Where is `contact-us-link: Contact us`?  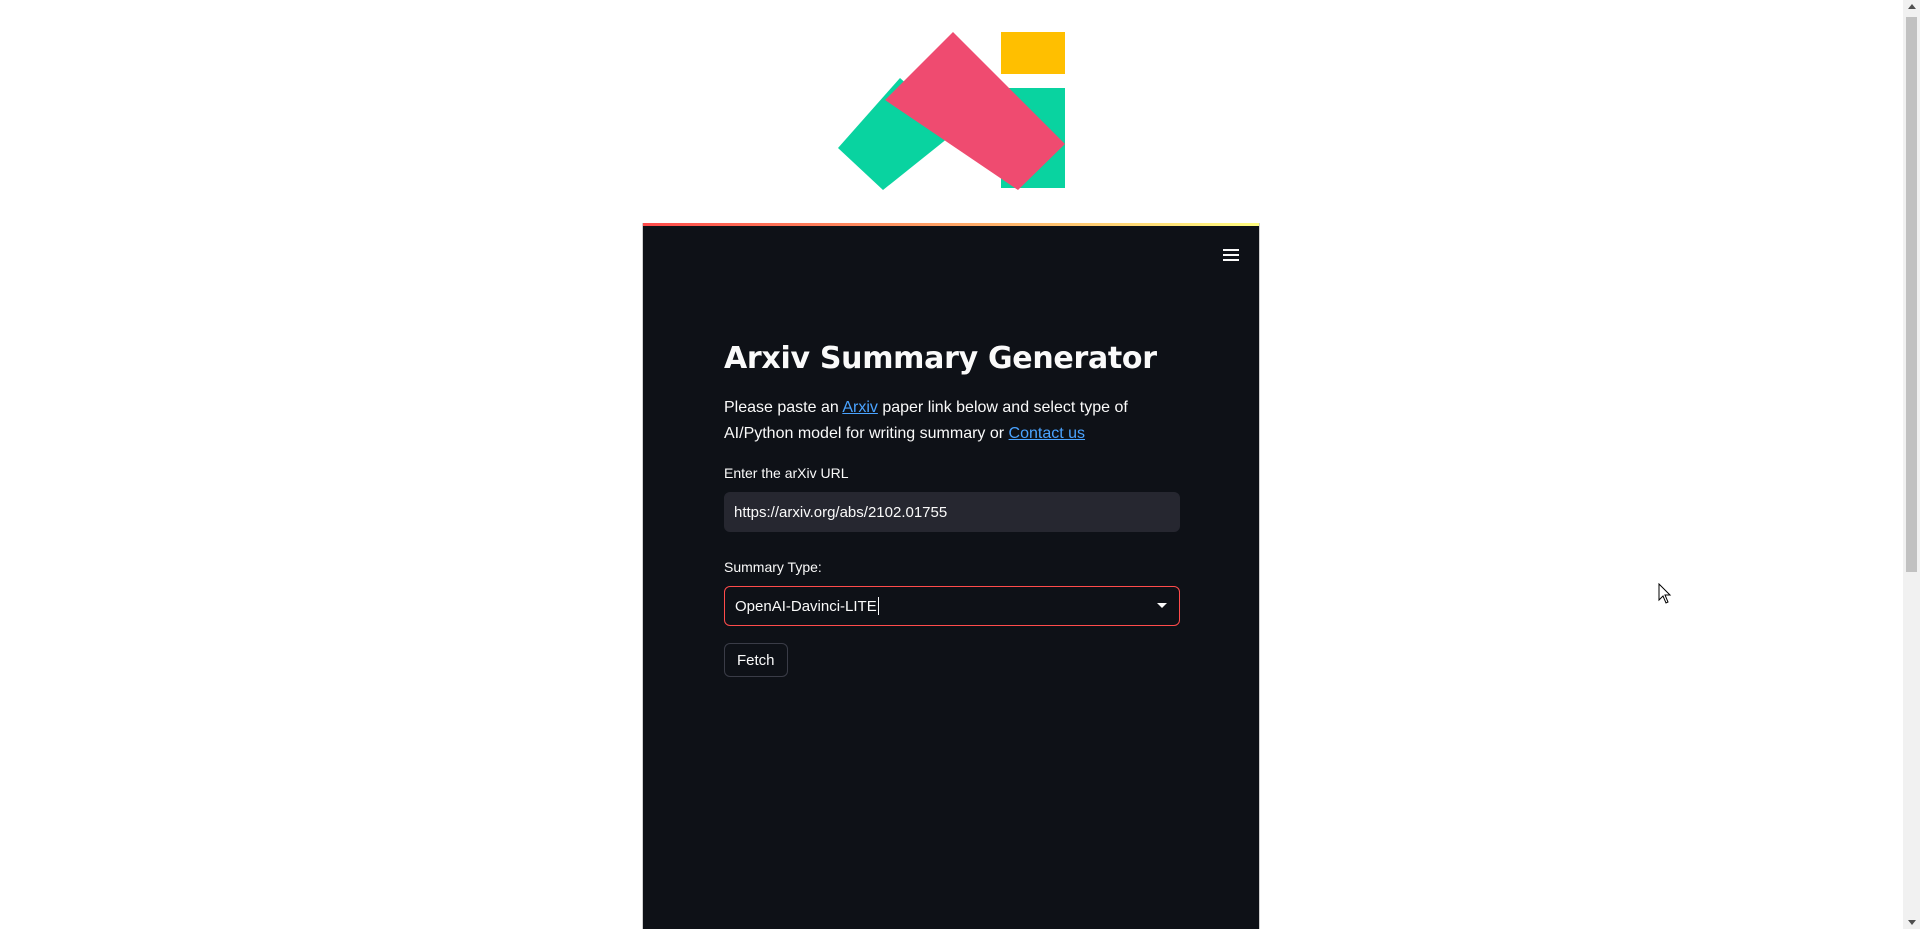
contact-us-link: Contact us is located at coordinates (1047, 433).